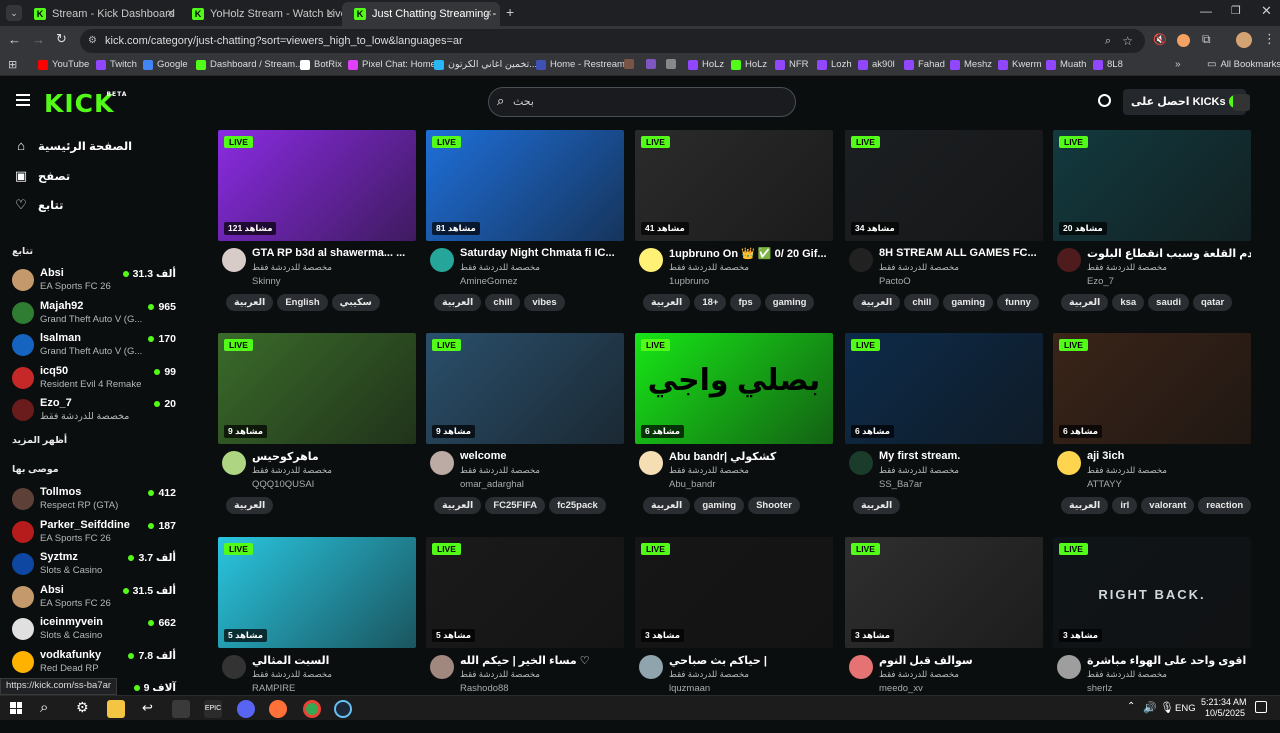  I want to click on close-window-icon: ✕, so click(1266, 11).